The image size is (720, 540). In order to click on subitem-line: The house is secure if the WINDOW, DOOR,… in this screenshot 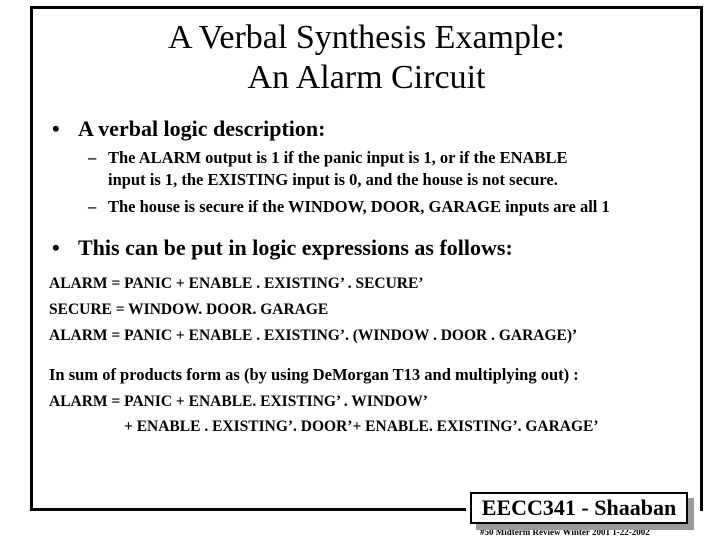, I will do `click(359, 206)`.